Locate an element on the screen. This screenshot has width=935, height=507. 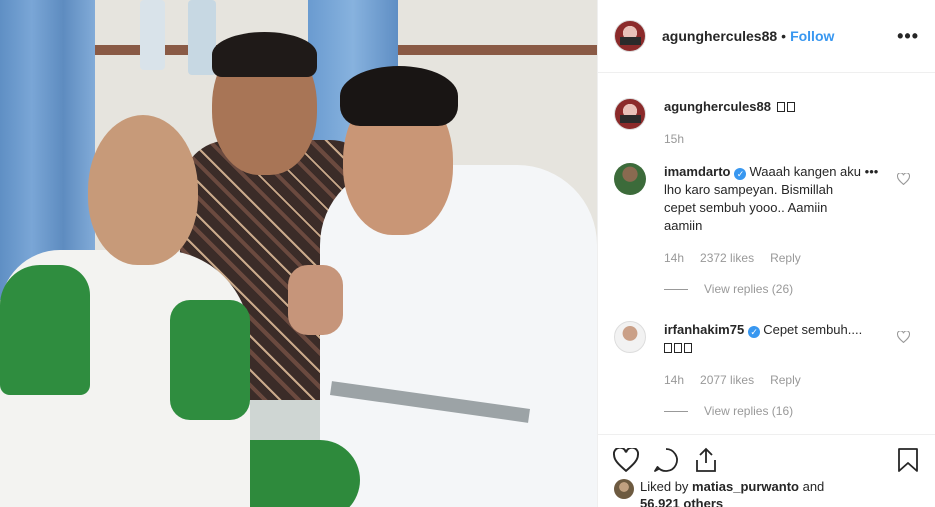
owner-avatar is located at coordinates (630, 36).